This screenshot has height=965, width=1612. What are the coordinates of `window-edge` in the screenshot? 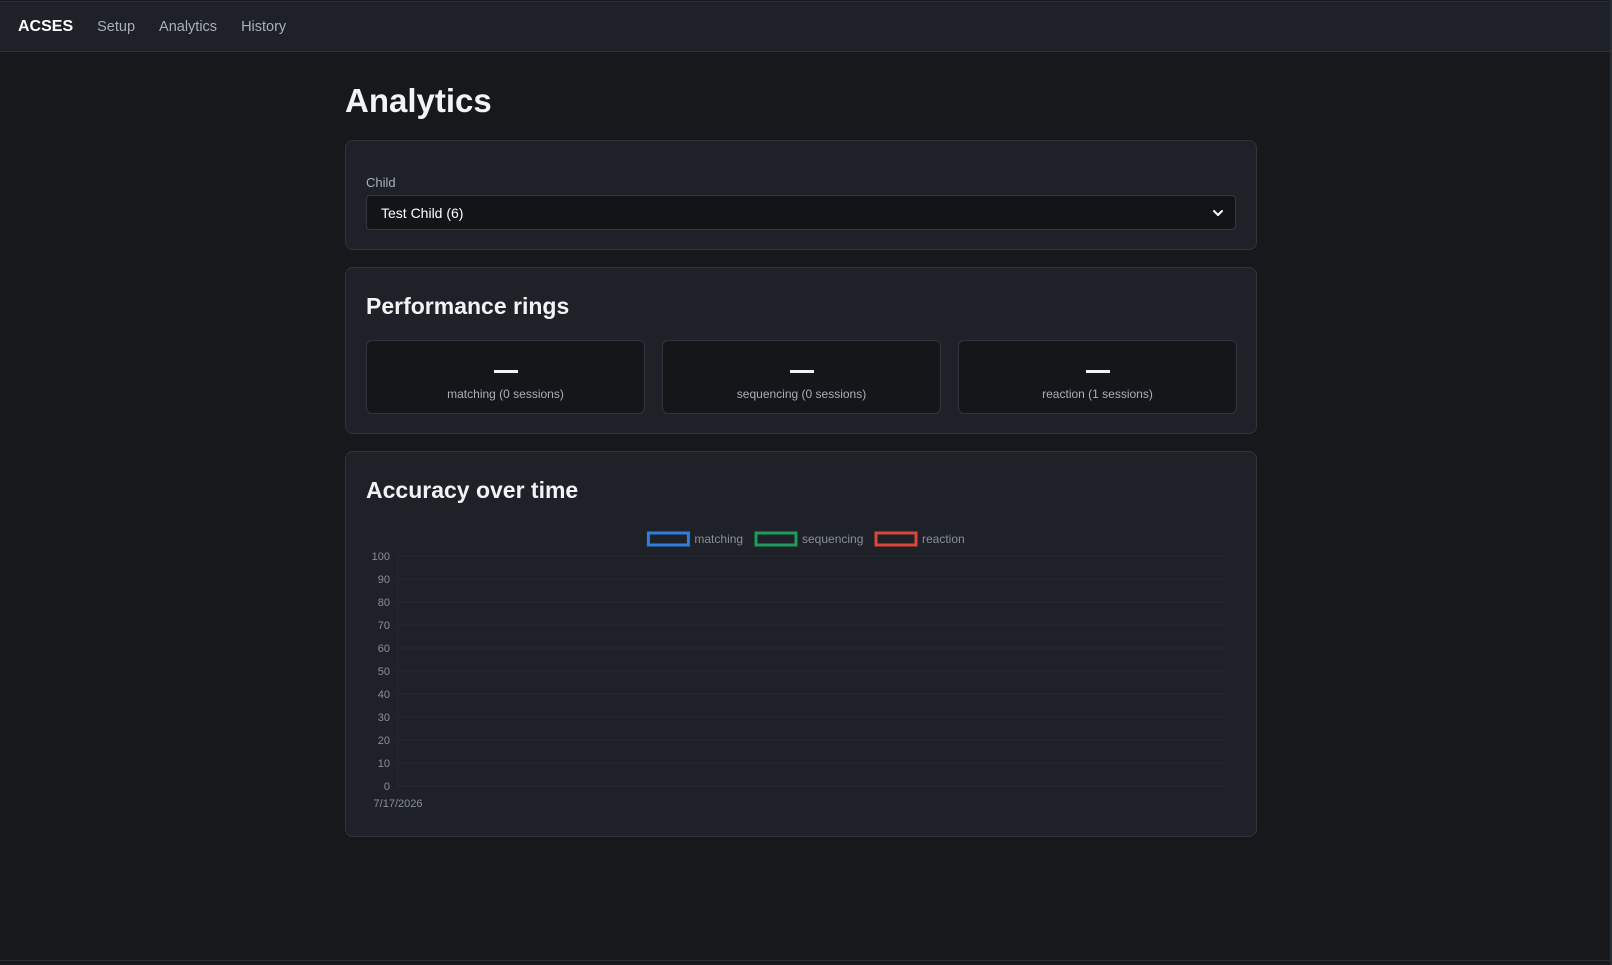 It's located at (806, 960).